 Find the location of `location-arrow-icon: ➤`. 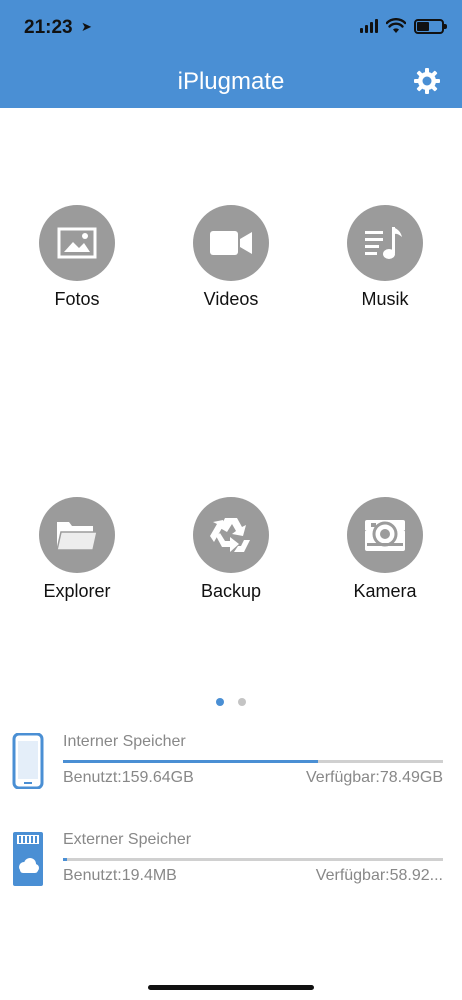

location-arrow-icon: ➤ is located at coordinates (86, 26).